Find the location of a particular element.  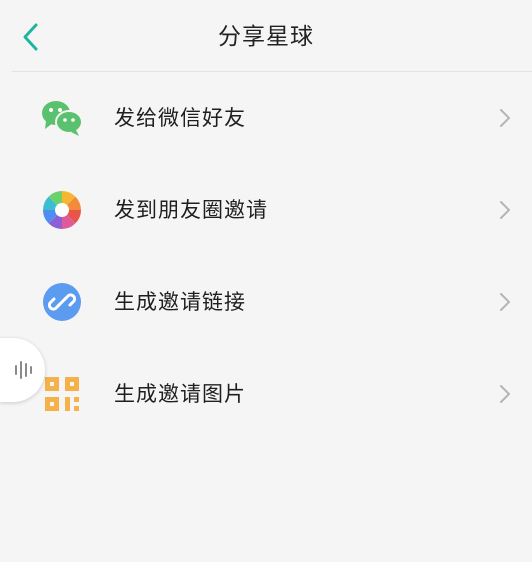

wechat-icon is located at coordinates (62, 118).